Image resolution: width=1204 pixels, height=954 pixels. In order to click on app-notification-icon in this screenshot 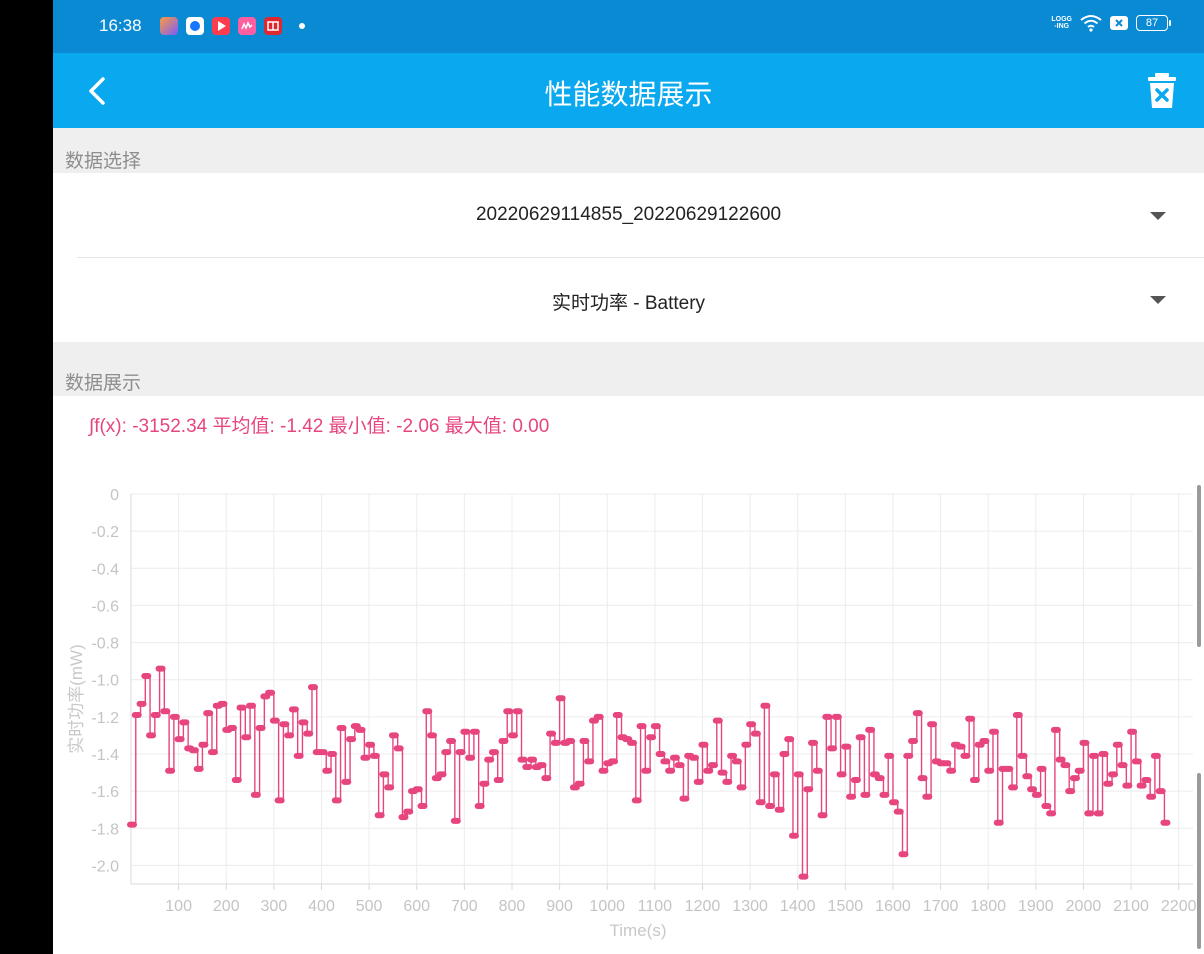, I will do `click(195, 26)`.